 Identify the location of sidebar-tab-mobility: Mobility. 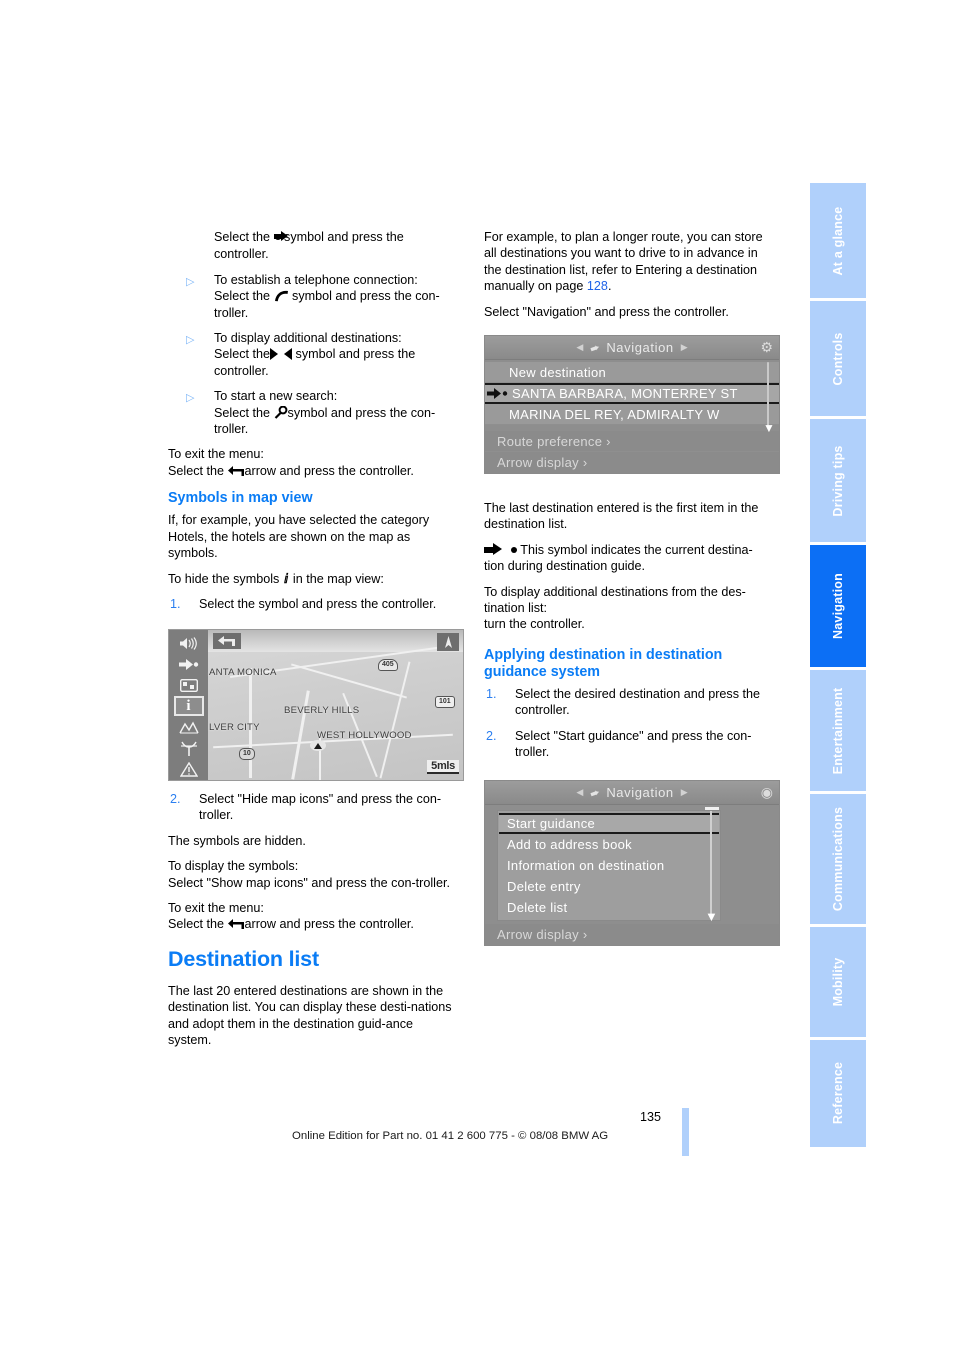
(838, 982).